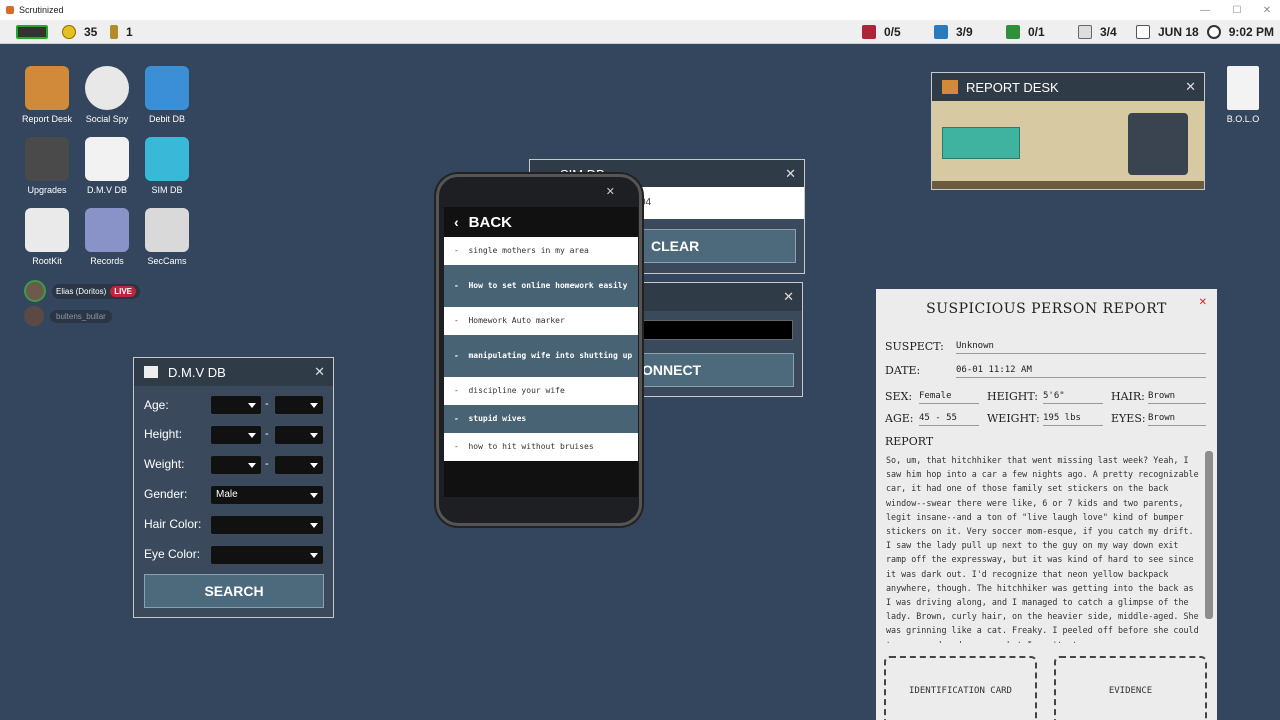  Describe the element at coordinates (236, 465) in the screenshot. I see `weight-min-select` at that location.